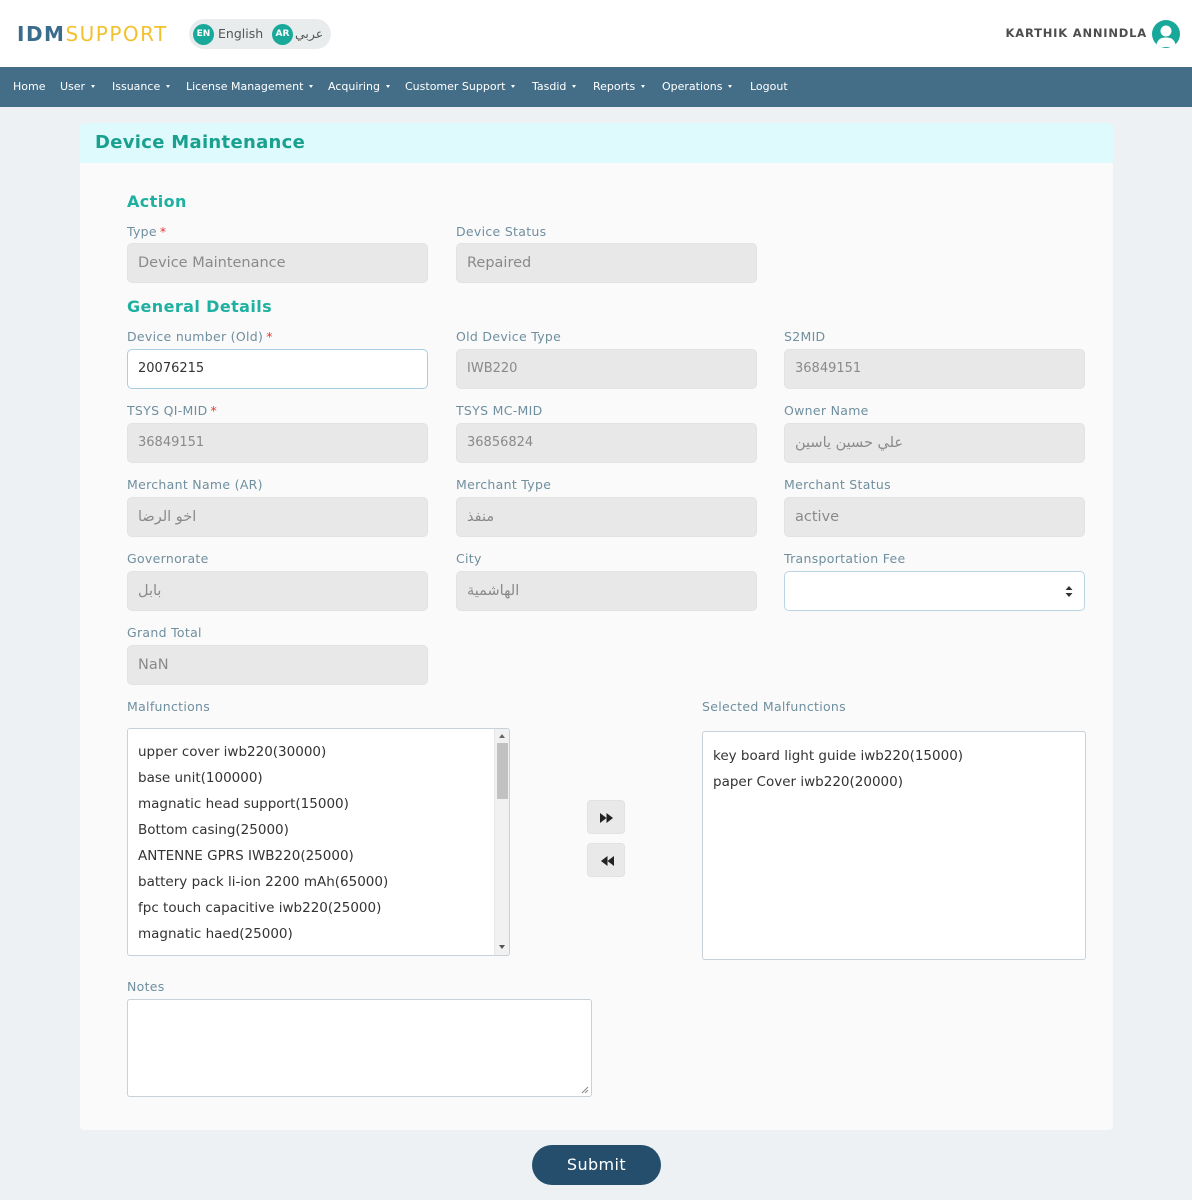 This screenshot has width=1192, height=1200. I want to click on transportation-fee-label: Transportation Fee, so click(845, 558).